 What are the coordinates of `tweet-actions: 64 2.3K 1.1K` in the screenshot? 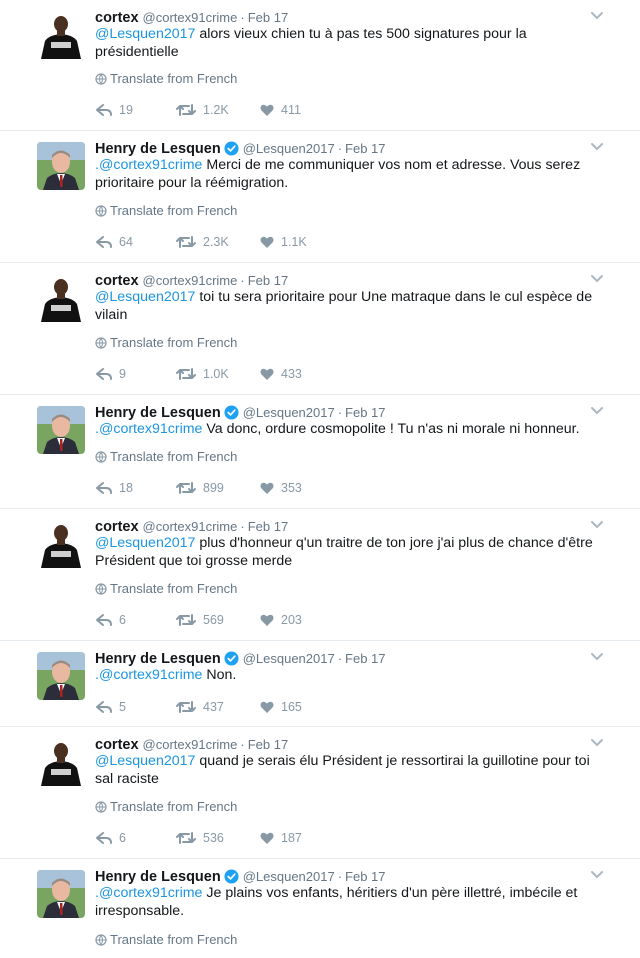 It's located at (245, 242).